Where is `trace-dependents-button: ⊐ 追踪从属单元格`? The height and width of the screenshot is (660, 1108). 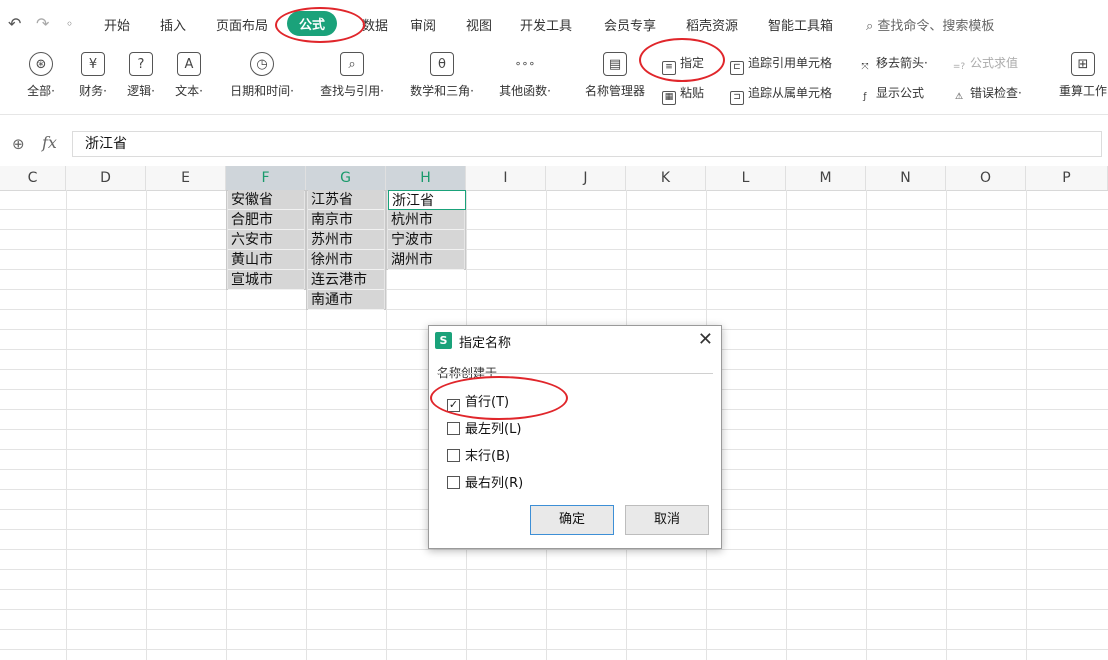
trace-dependents-button: ⊐ 追踪从属单元格 is located at coordinates (781, 94).